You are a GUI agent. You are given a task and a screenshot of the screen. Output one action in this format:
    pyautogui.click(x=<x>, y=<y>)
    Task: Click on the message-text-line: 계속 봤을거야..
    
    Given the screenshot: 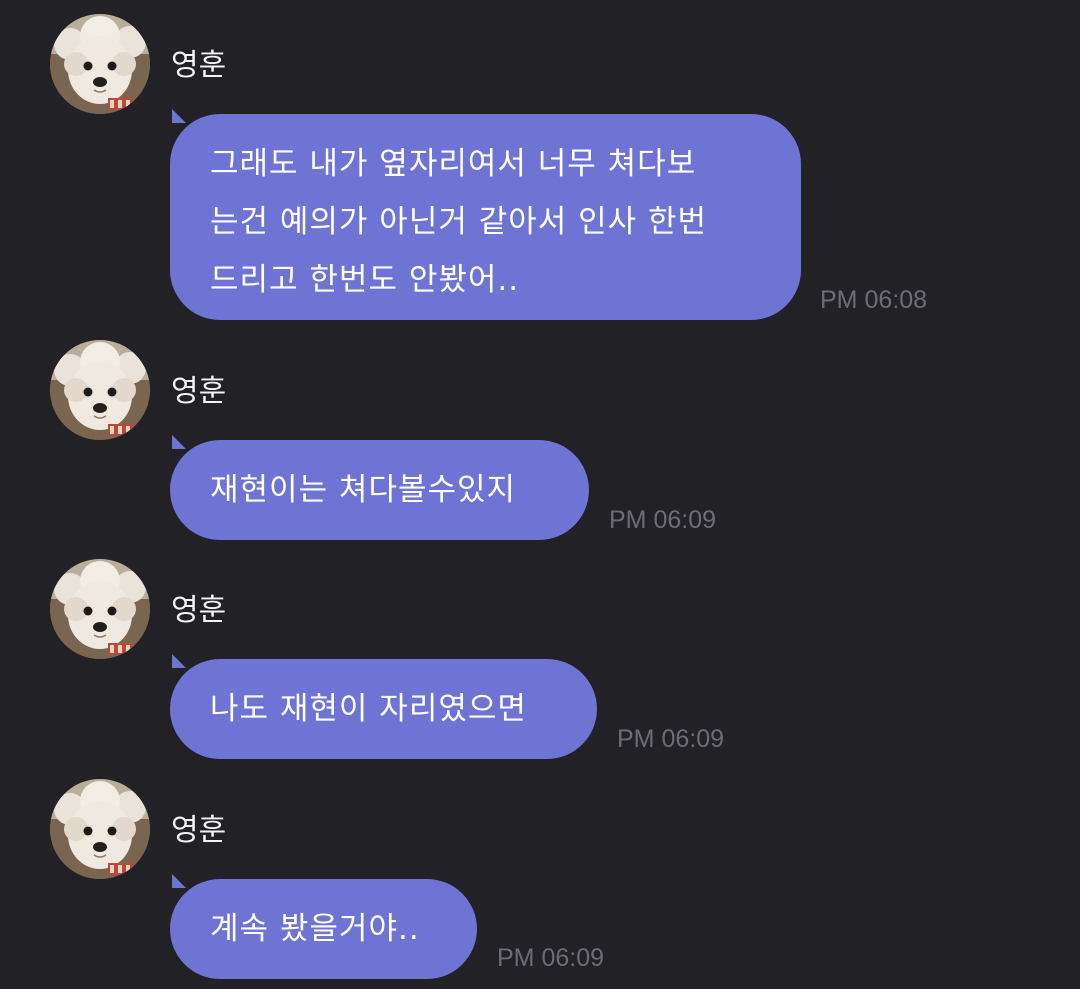 What is the action you would take?
    pyautogui.click(x=315, y=929)
    